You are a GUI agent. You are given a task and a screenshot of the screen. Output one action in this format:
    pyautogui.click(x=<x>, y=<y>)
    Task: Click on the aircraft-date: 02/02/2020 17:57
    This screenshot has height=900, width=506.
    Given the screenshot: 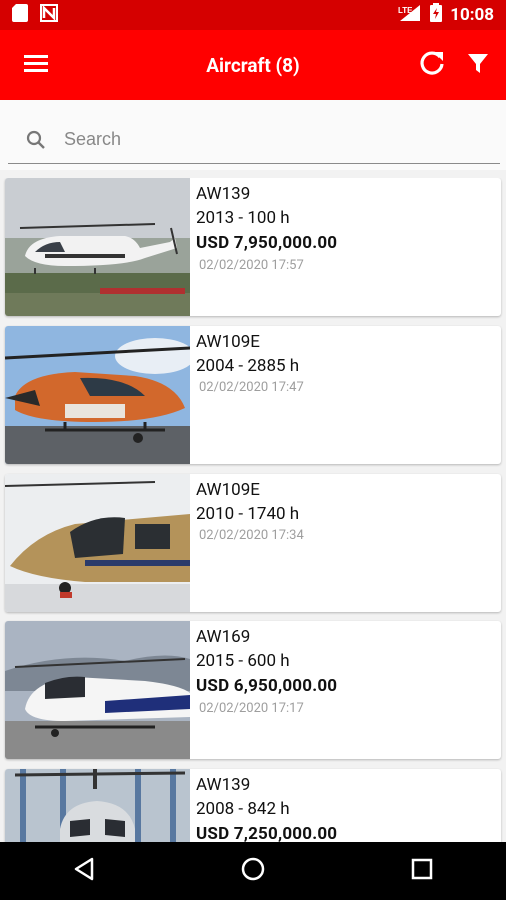 What is the action you would take?
    pyautogui.click(x=251, y=265)
    